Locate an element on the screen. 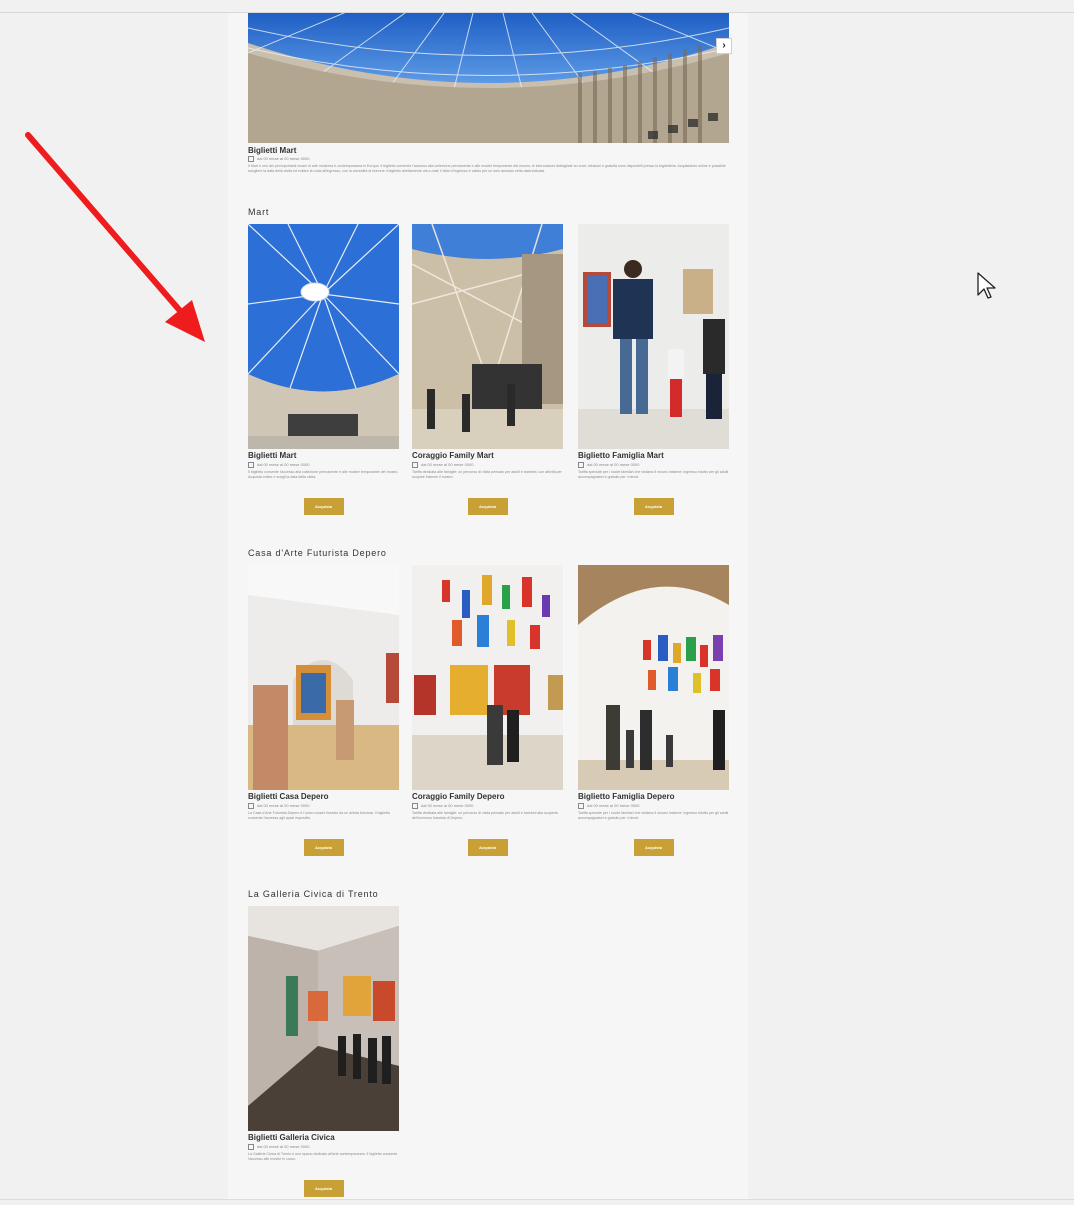  card-title: Coraggio Family Depero is located at coordinates (458, 796).